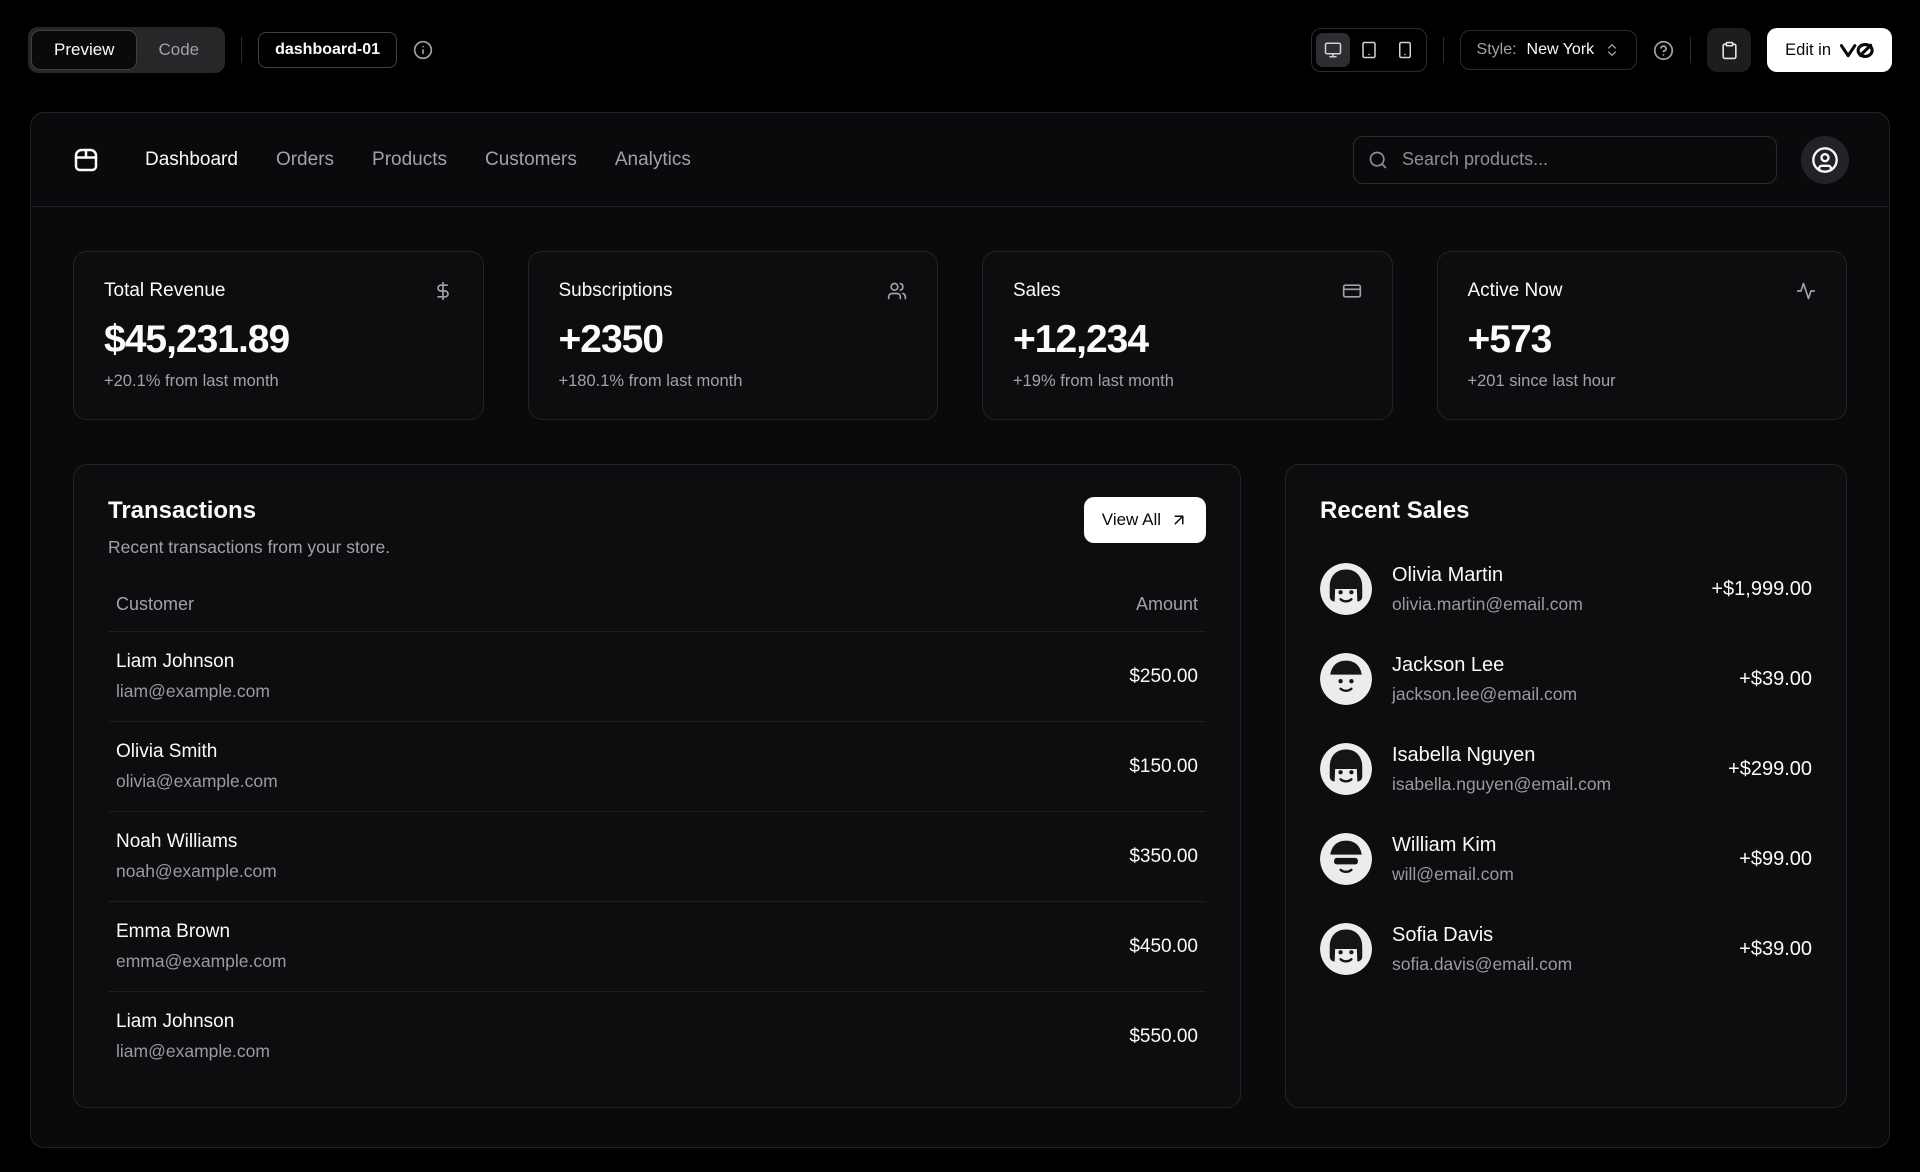 This screenshot has height=1172, width=1920. Describe the element at coordinates (1857, 50) in the screenshot. I see `v0-logo-icon` at that location.